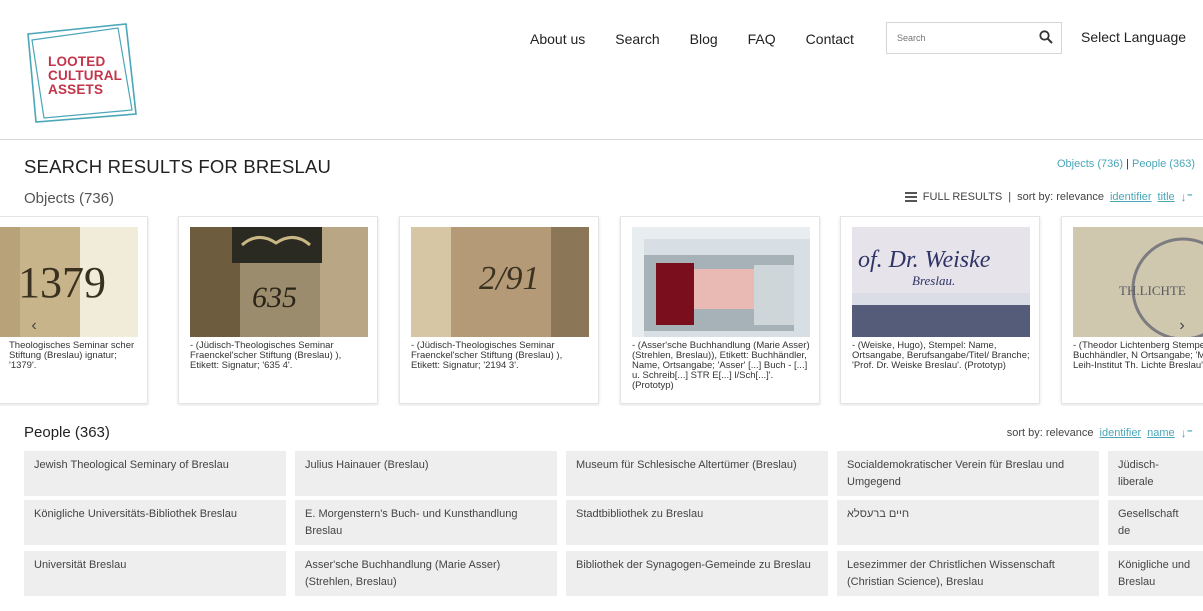  Describe the element at coordinates (274, 297) in the screenshot. I see `svg-text: 635` at that location.